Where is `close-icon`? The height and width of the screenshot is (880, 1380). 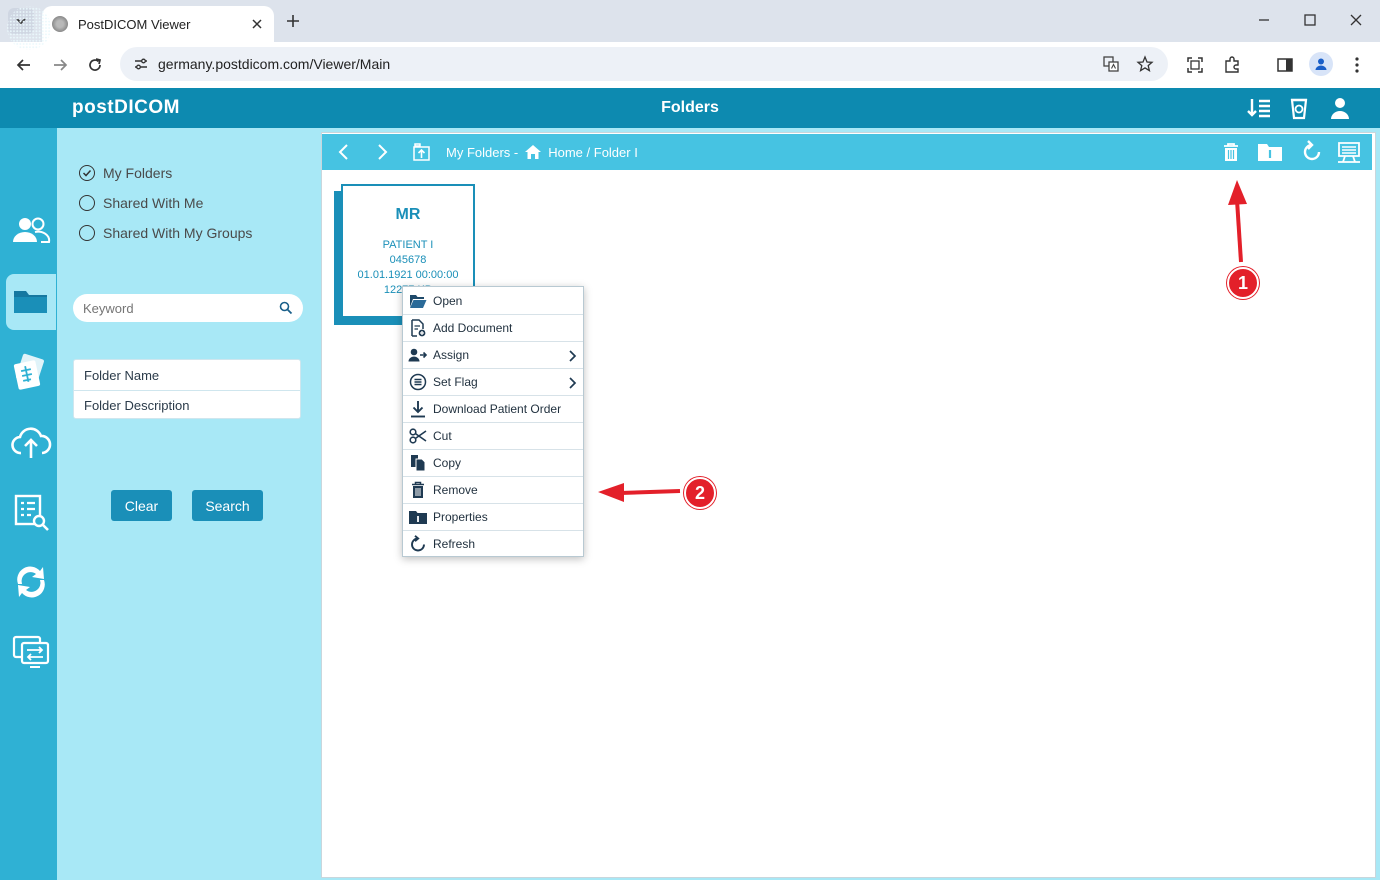
close-icon is located at coordinates (257, 24).